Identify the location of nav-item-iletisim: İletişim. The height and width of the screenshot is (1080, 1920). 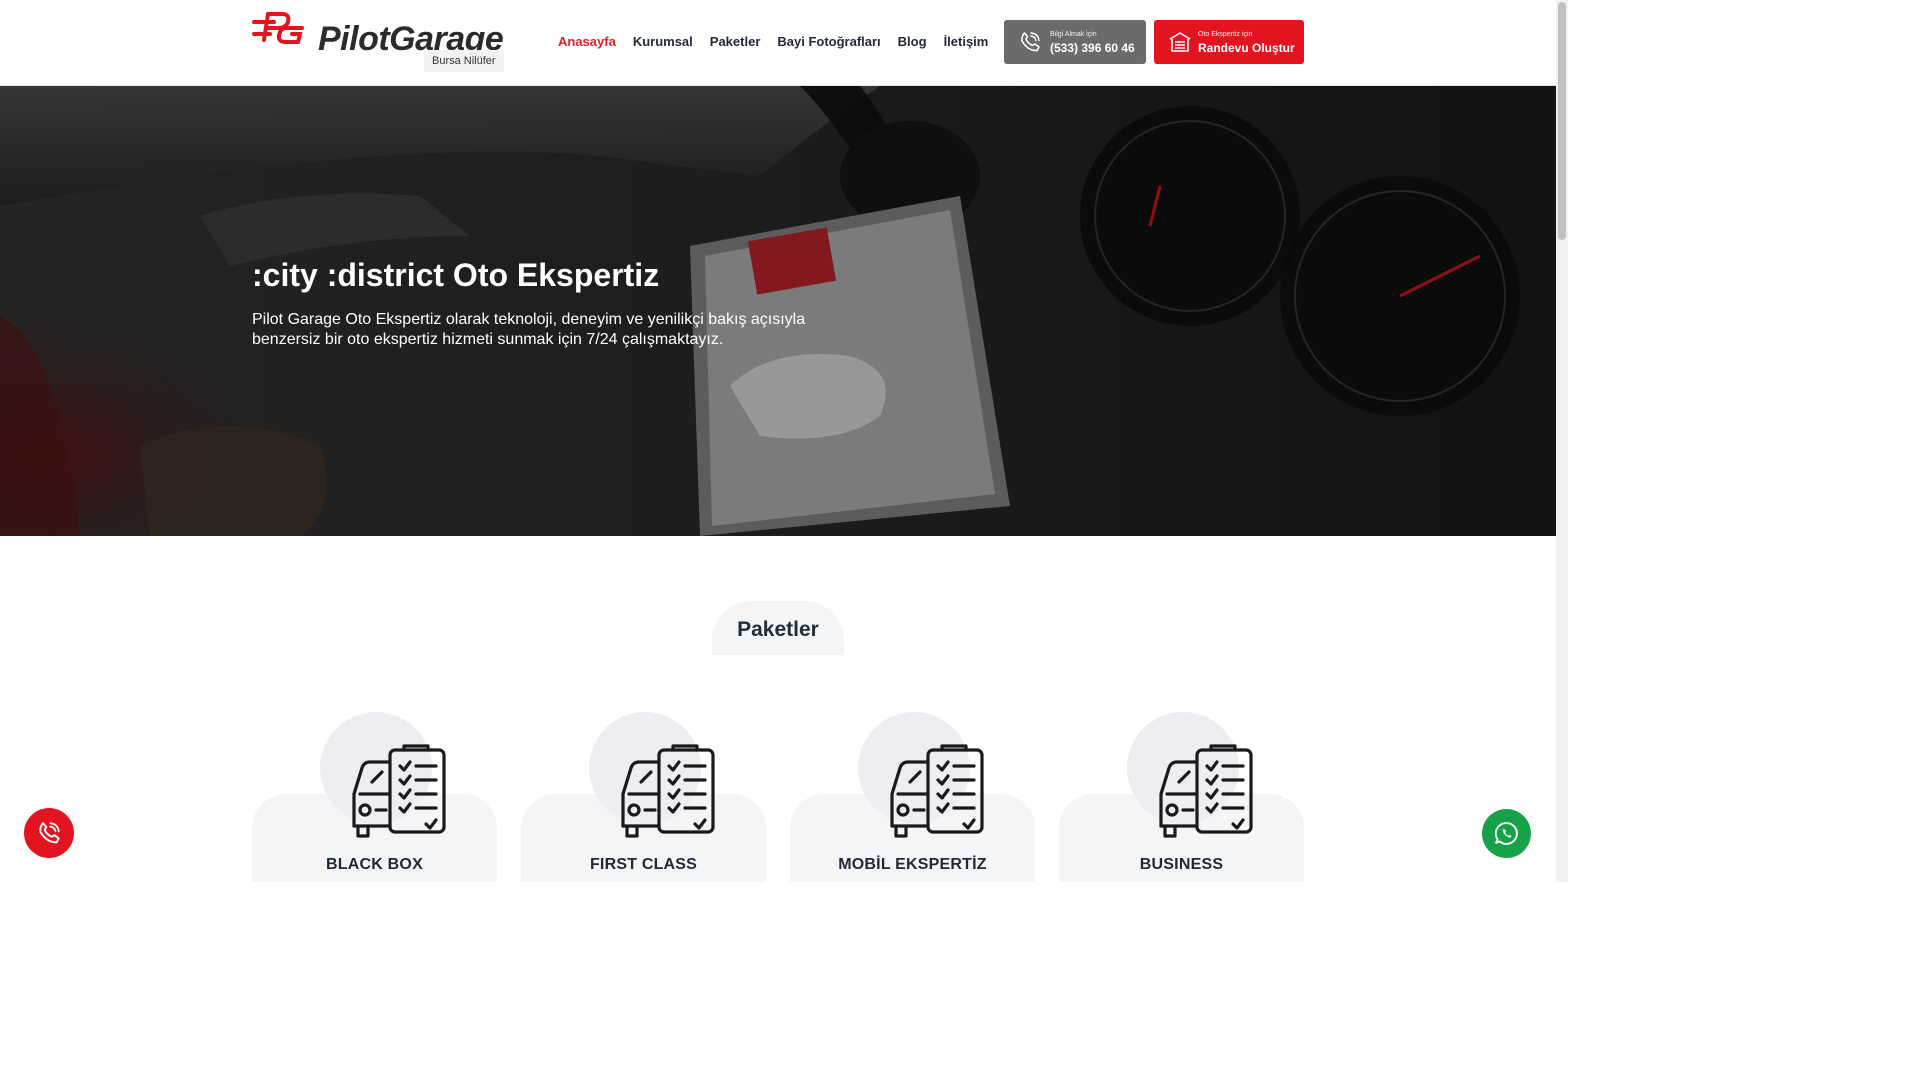
(966, 42).